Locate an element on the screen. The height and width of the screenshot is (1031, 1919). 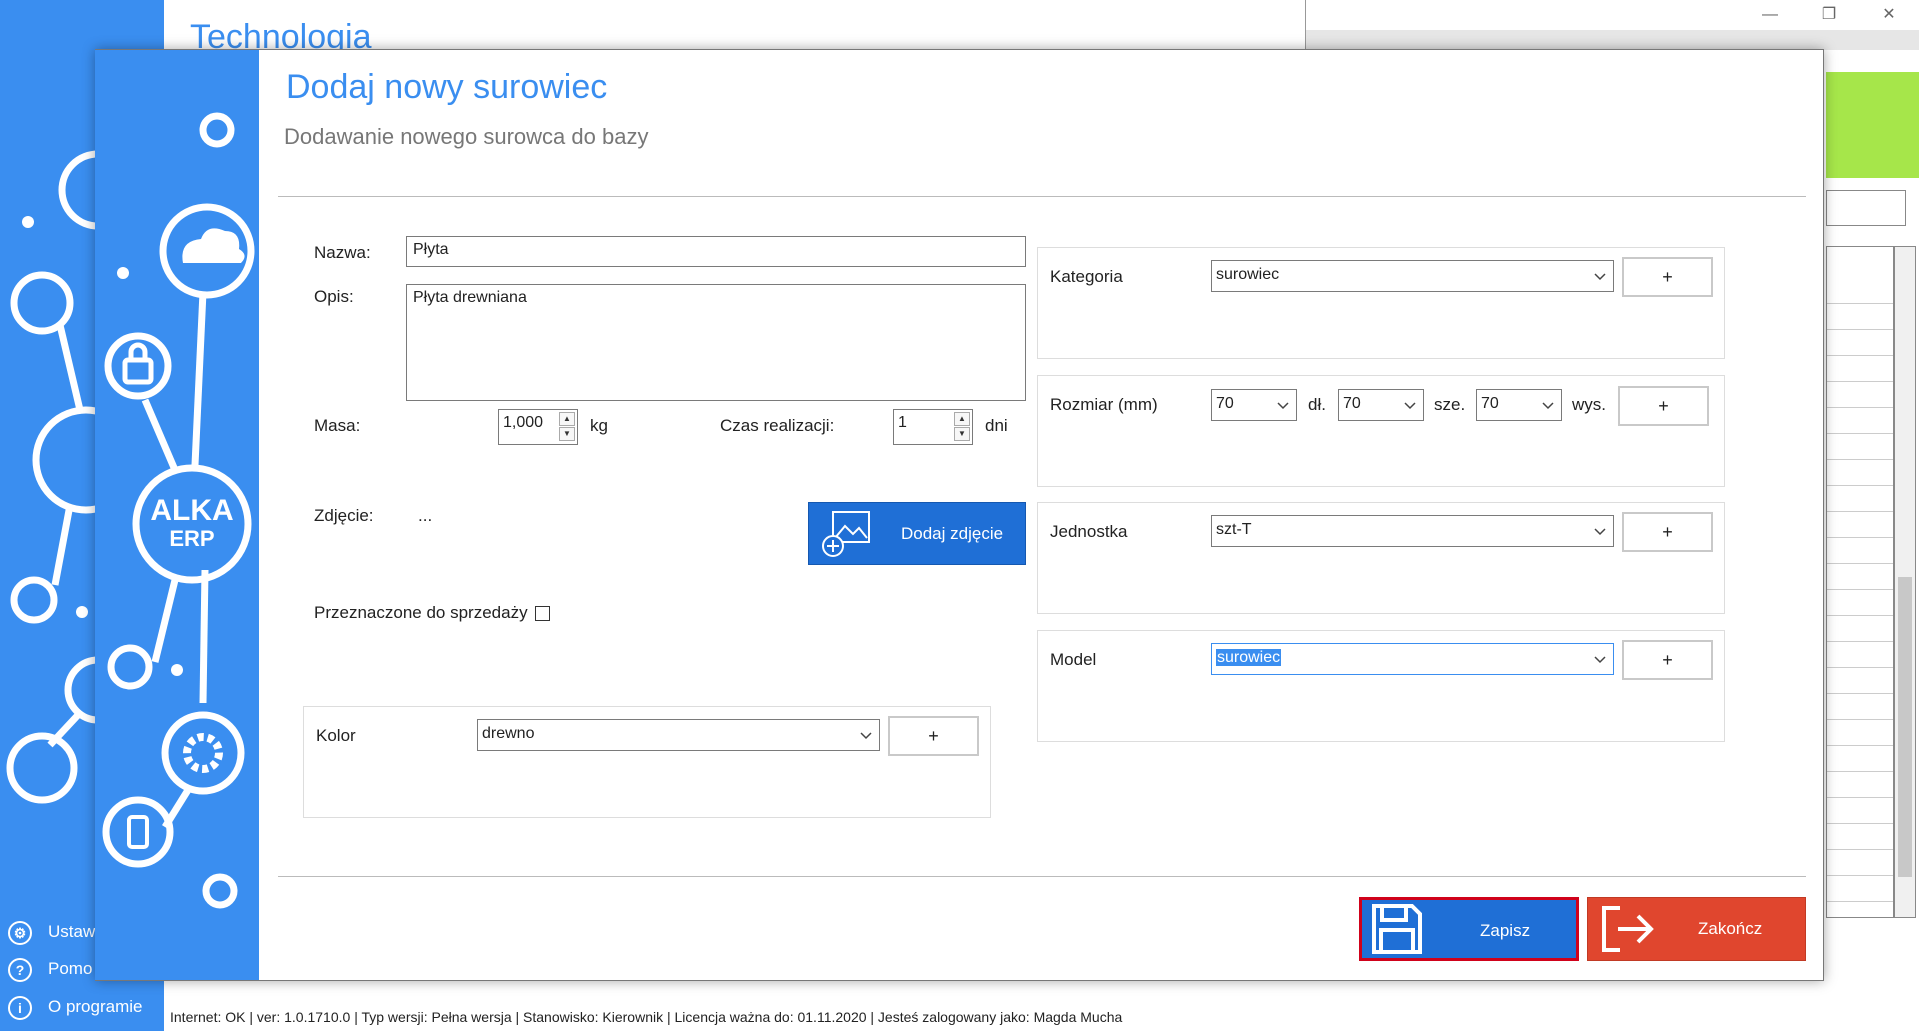
size-length-select: 70 is located at coordinates (1254, 405).